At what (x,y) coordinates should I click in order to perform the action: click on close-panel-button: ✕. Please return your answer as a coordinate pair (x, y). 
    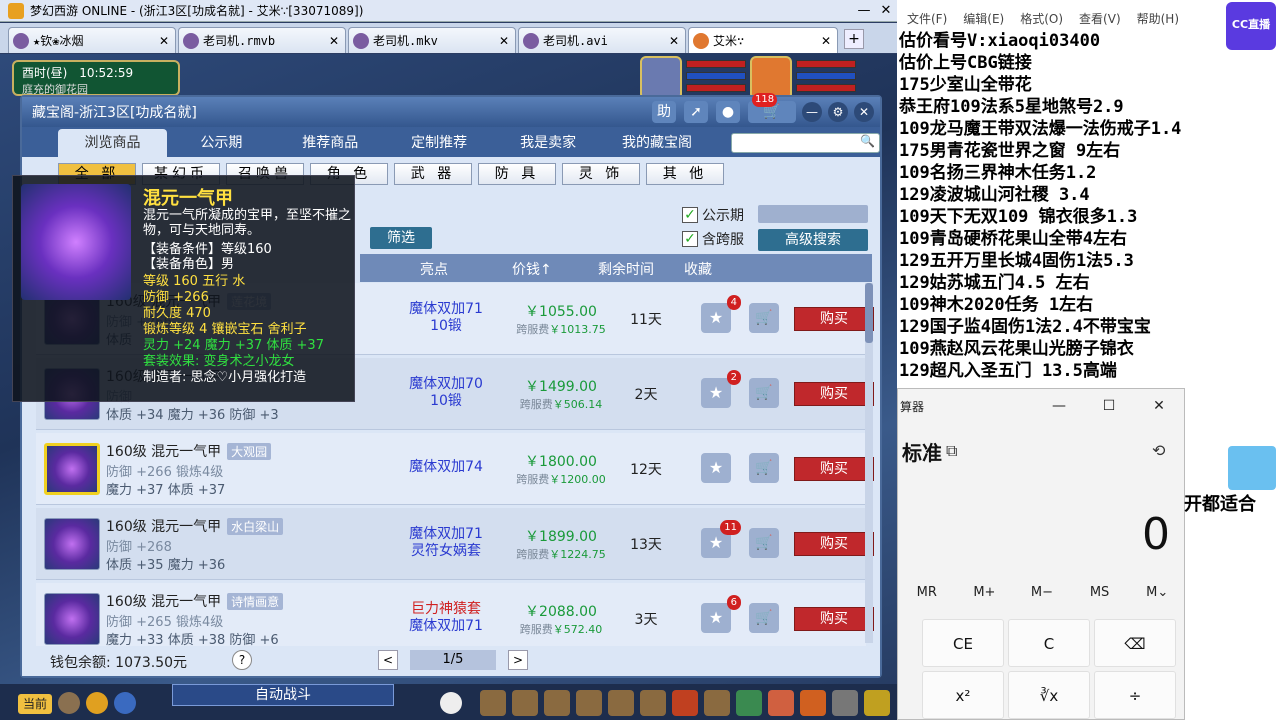
    Looking at the image, I should click on (864, 112).